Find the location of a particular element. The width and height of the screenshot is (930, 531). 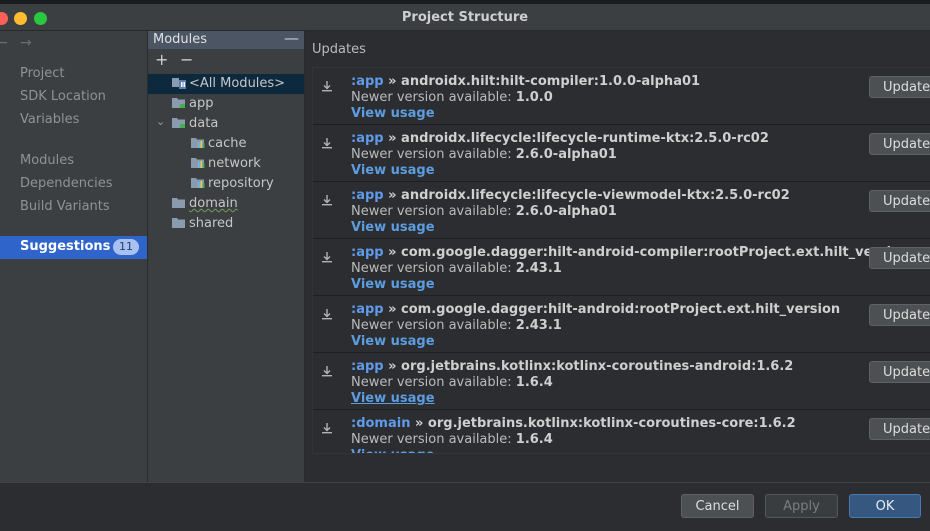

add-module-button: + is located at coordinates (161, 59).